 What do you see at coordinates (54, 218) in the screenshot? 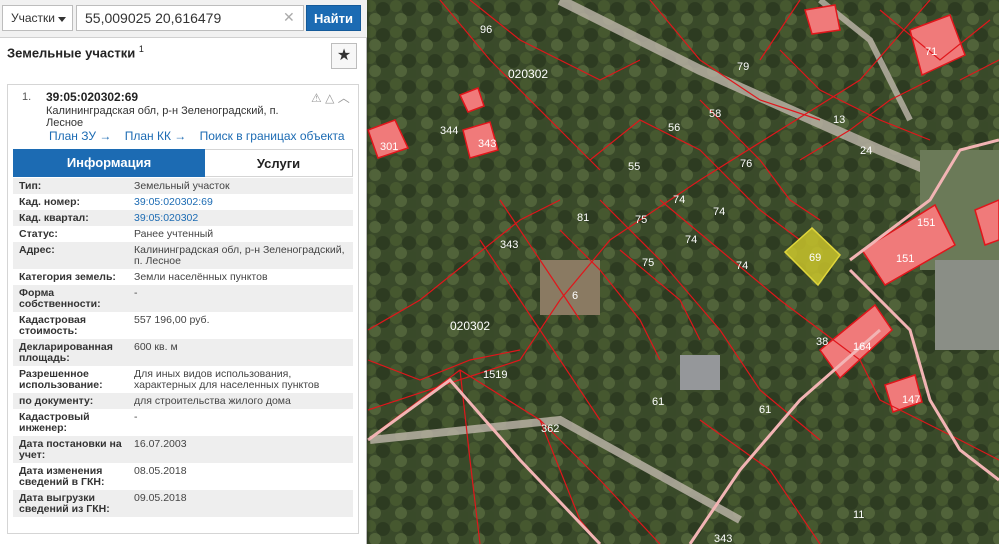
I see `info-key: Кад. квартал:` at bounding box center [54, 218].